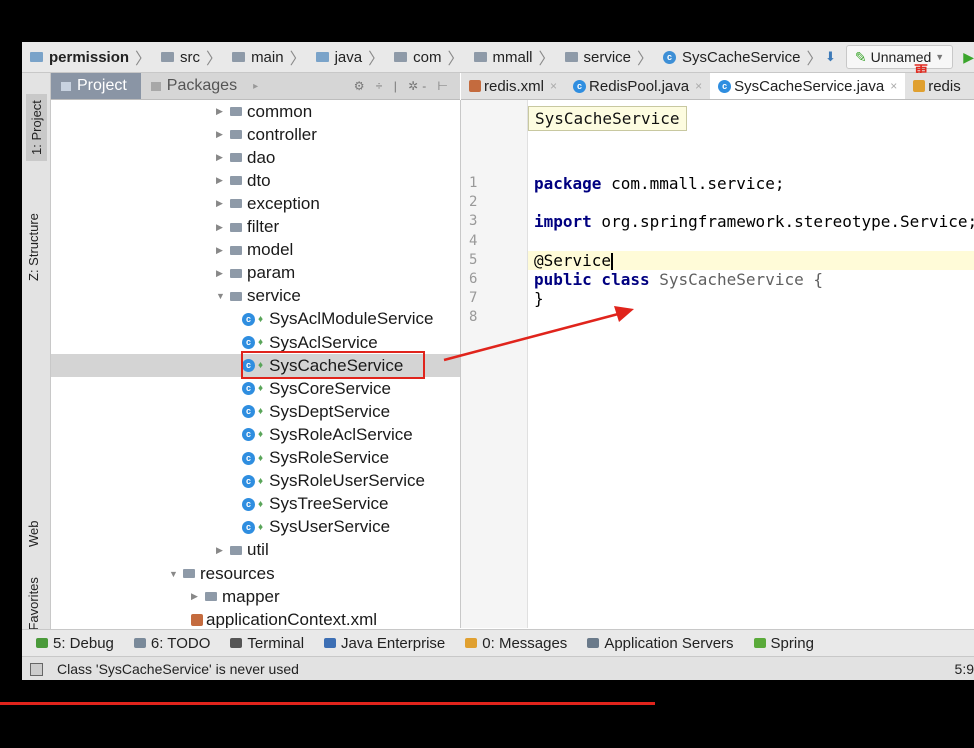 The height and width of the screenshot is (748, 974). Describe the element at coordinates (533, 336) in the screenshot. I see `annotation-arrow-line` at that location.